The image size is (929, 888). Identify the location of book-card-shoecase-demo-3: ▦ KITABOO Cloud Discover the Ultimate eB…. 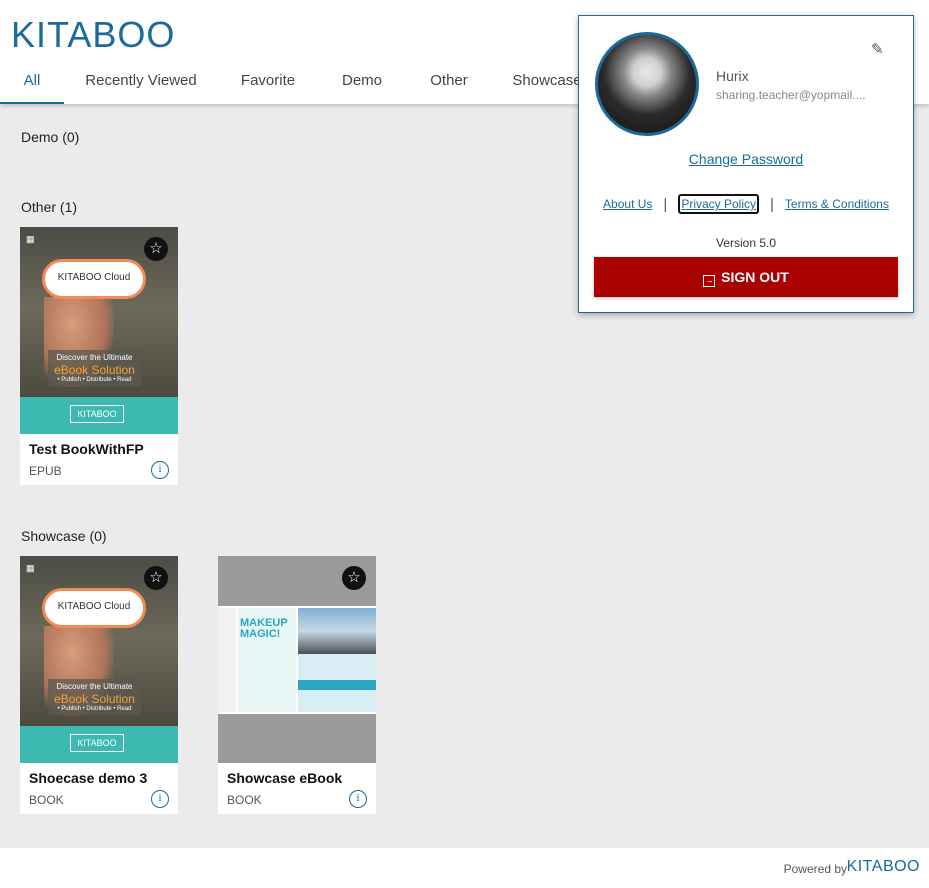
(99, 685).